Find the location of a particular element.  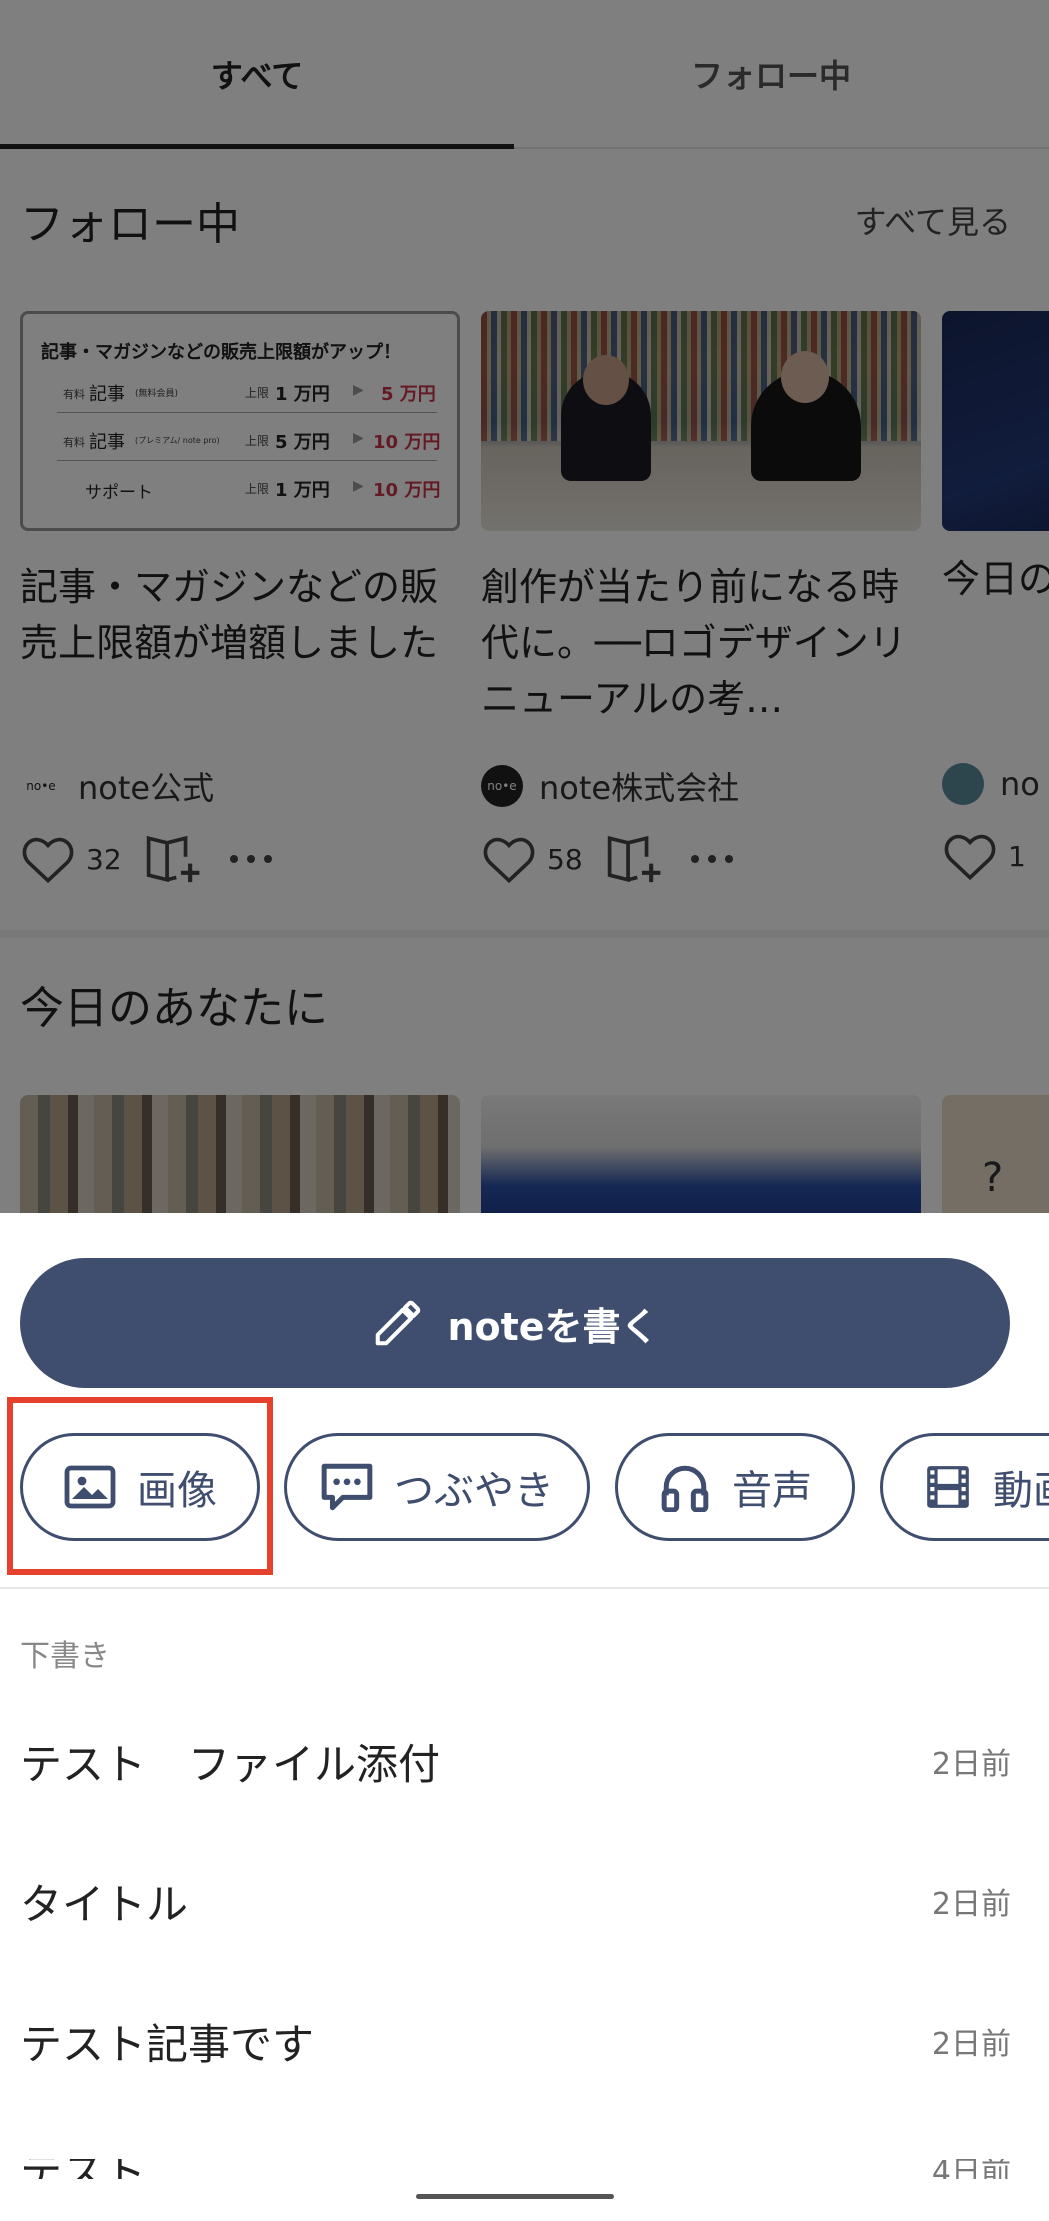

divider is located at coordinates (524, 1588).